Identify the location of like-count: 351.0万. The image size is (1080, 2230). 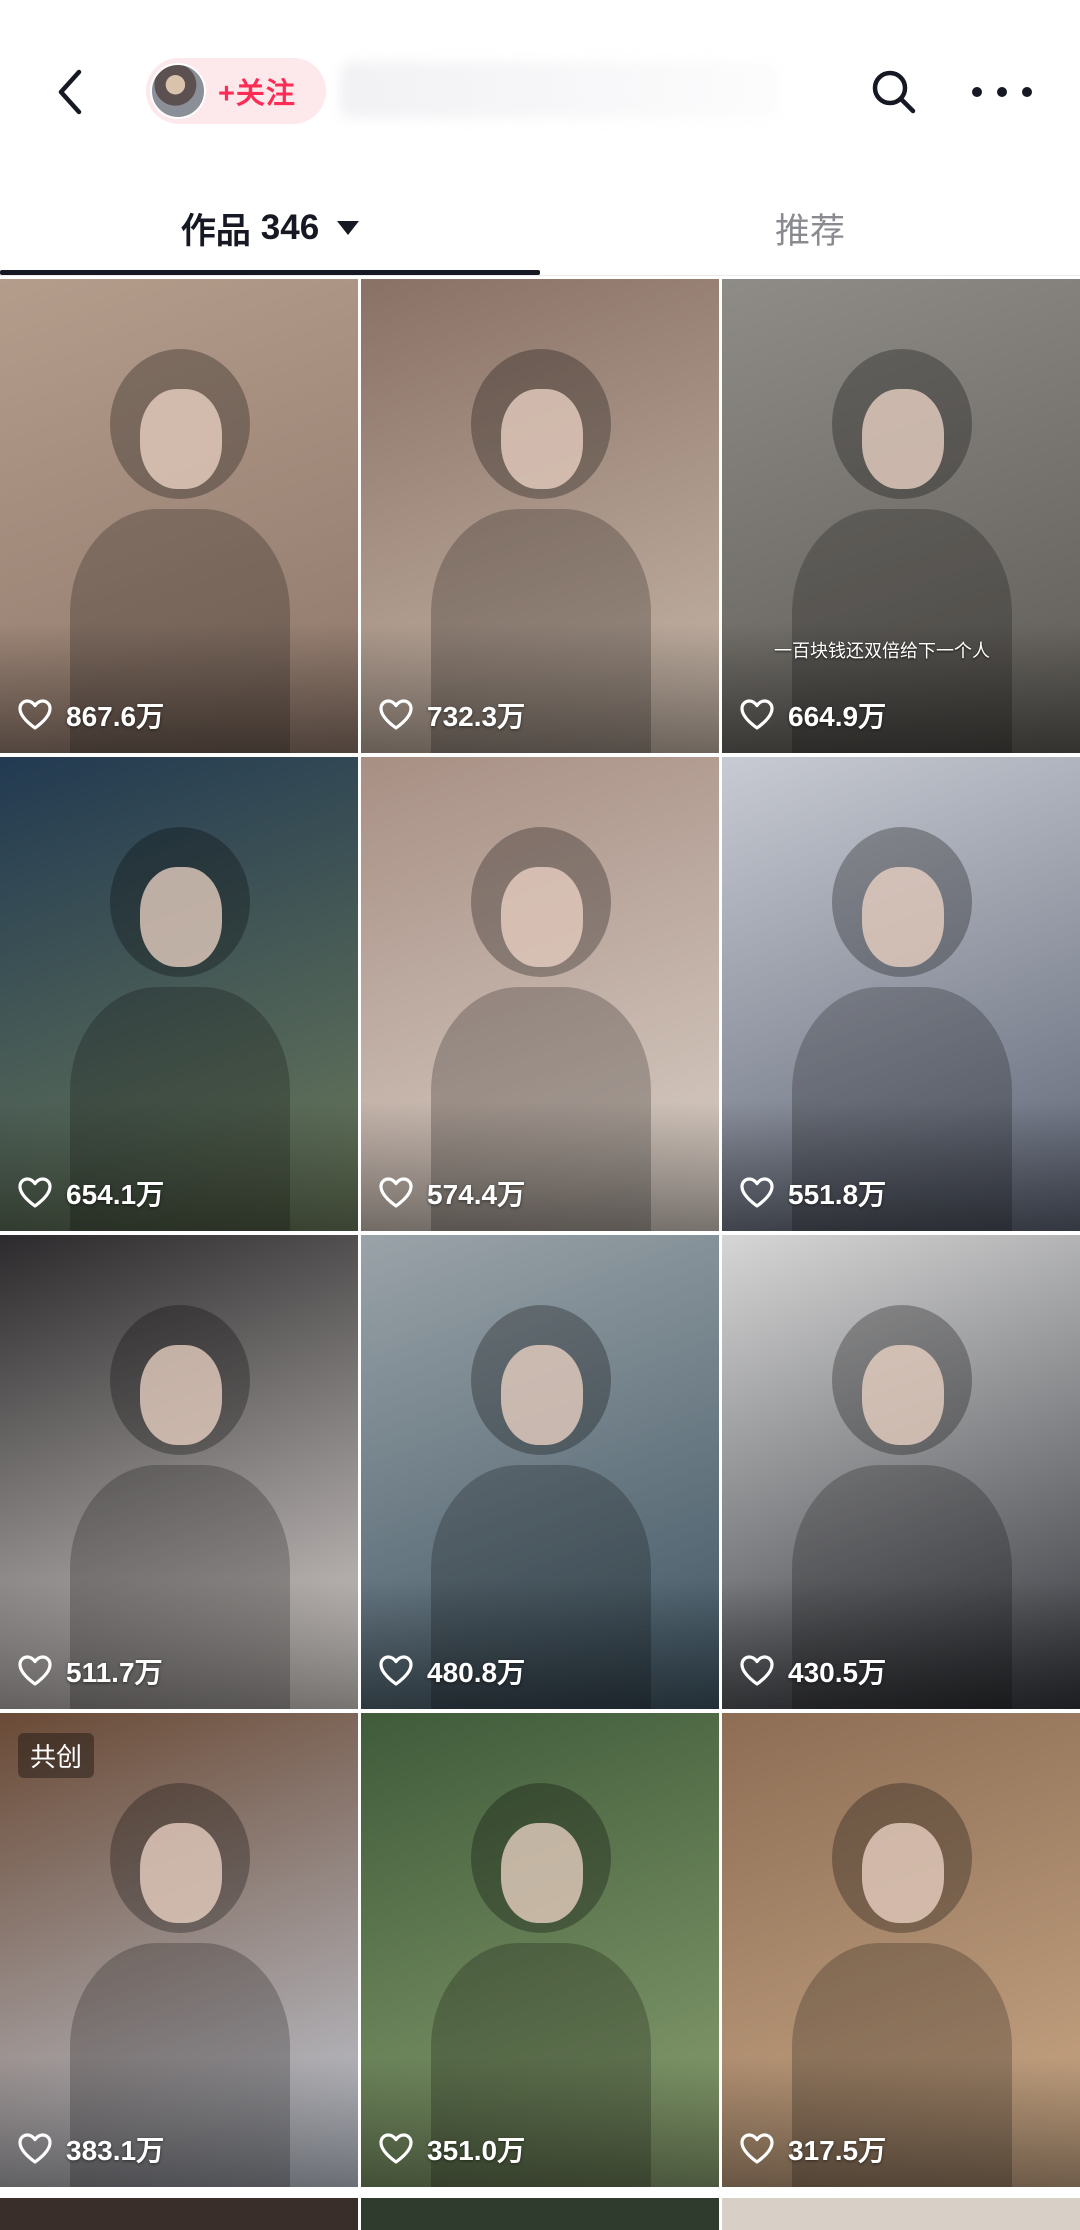
(452, 2149).